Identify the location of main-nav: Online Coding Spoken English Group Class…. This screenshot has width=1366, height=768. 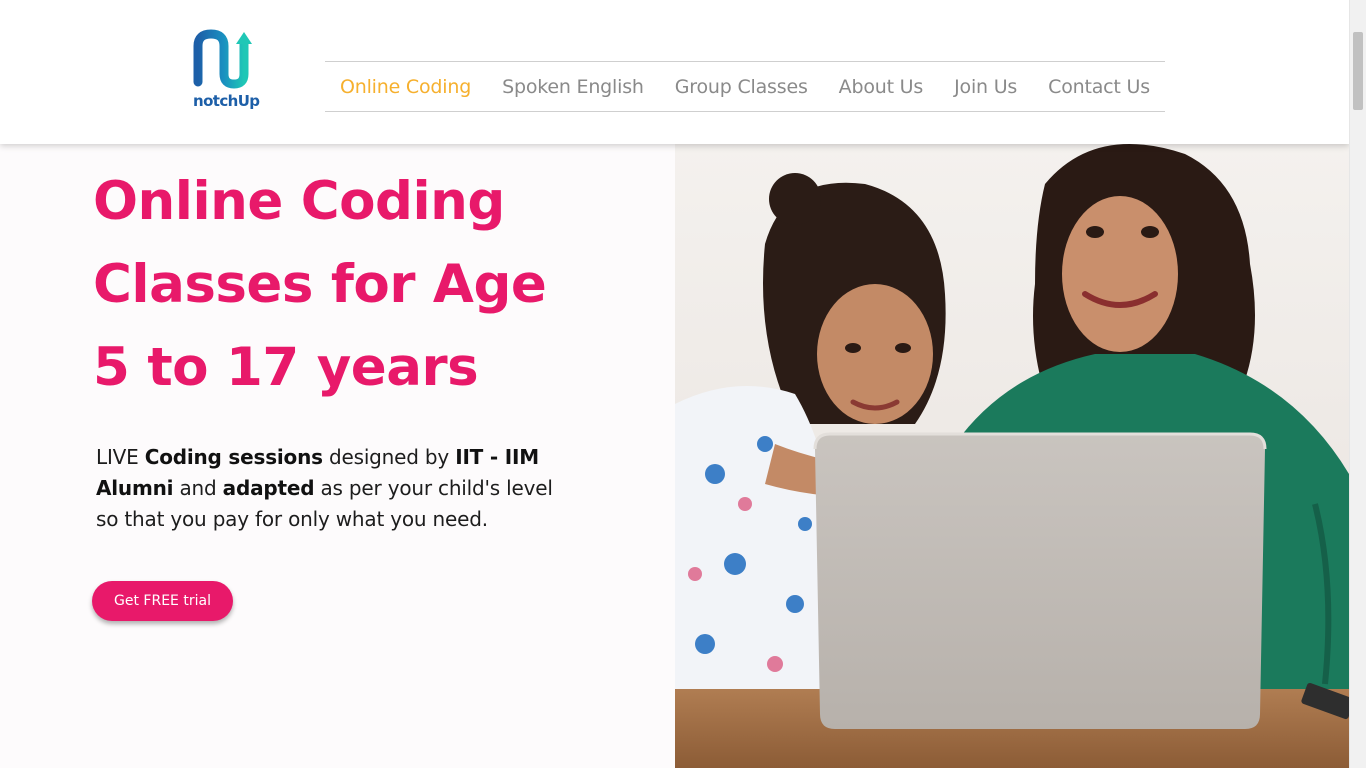
(745, 86).